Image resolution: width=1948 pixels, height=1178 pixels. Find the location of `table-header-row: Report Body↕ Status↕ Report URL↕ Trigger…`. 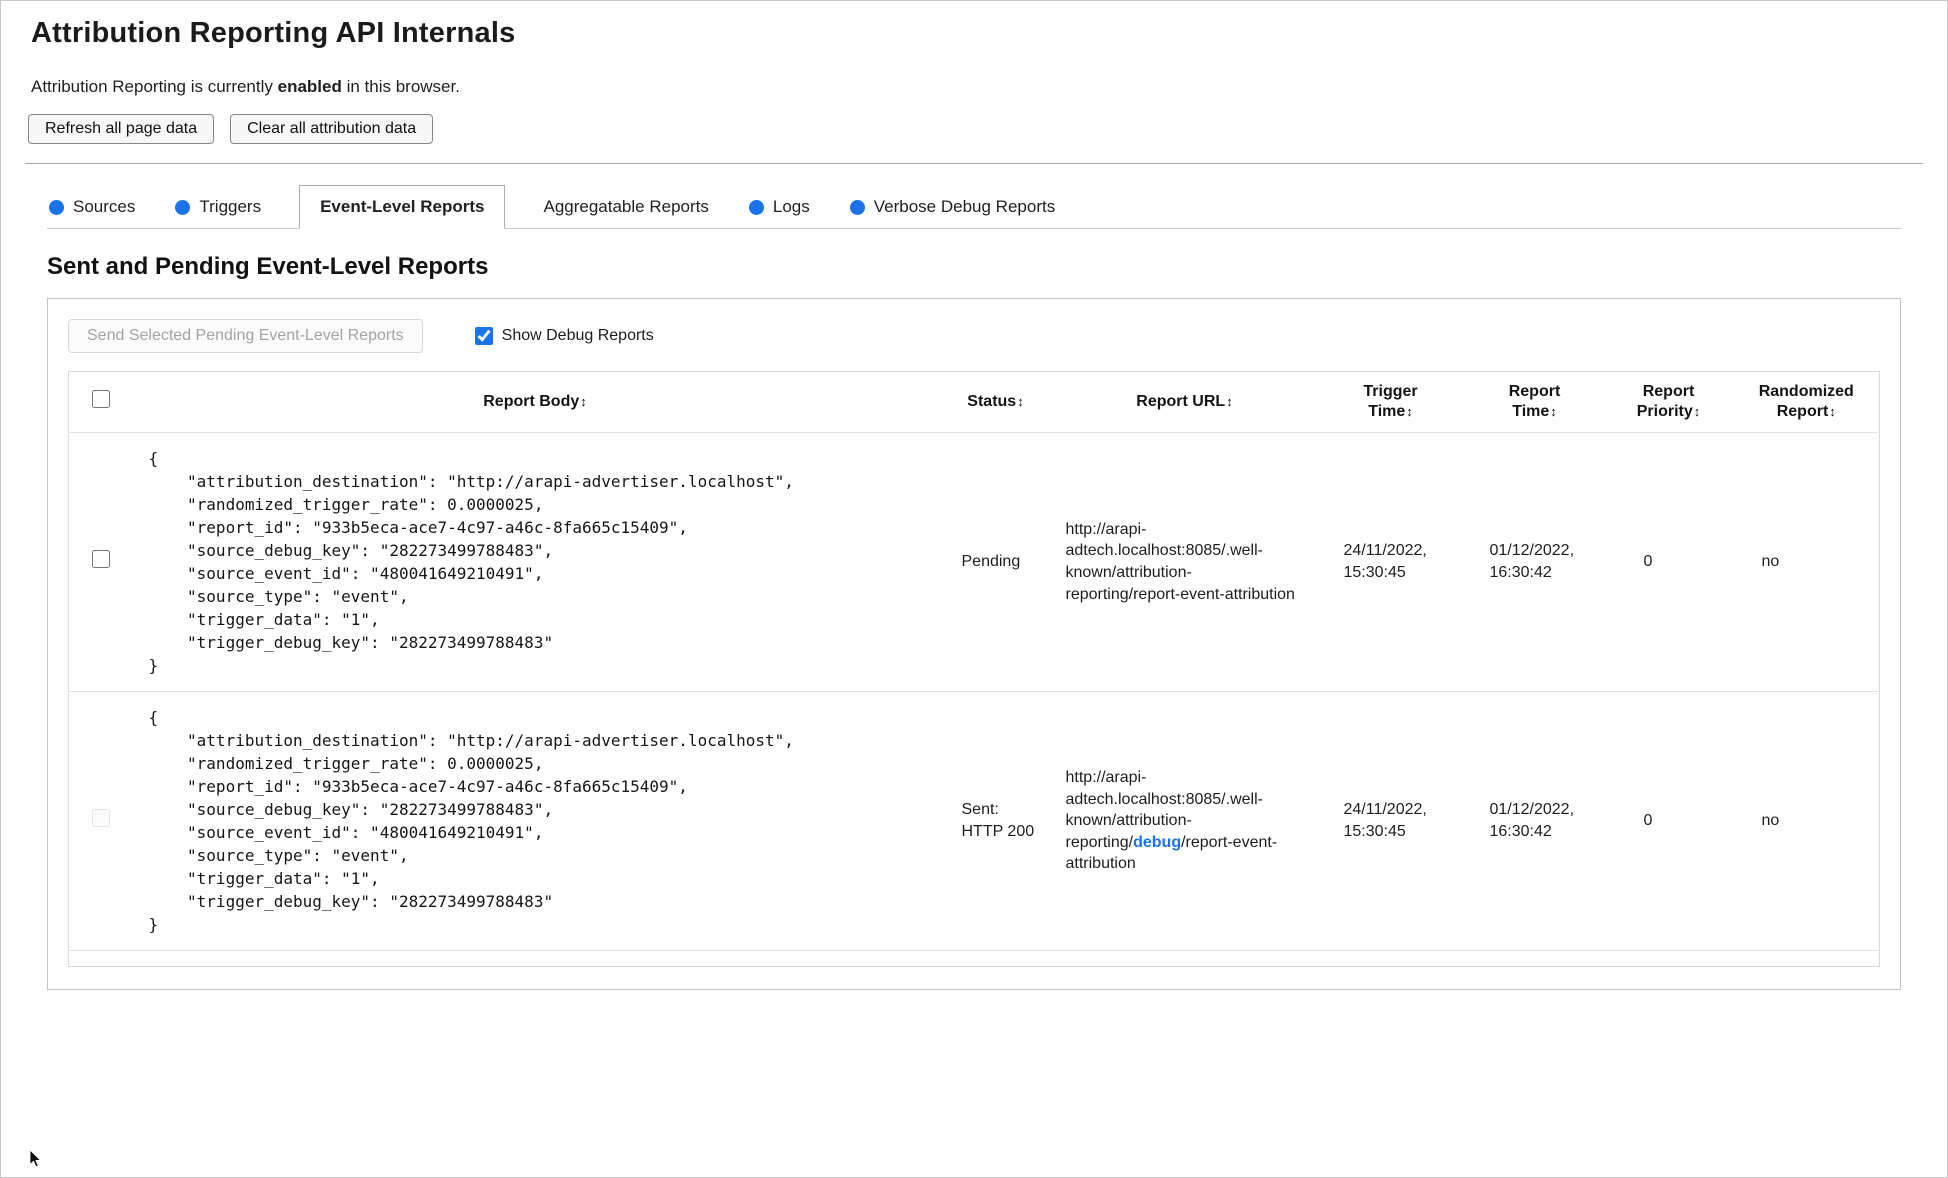

table-header-row: Report Body↕ Status↕ Report URL↕ Trigger… is located at coordinates (974, 402).